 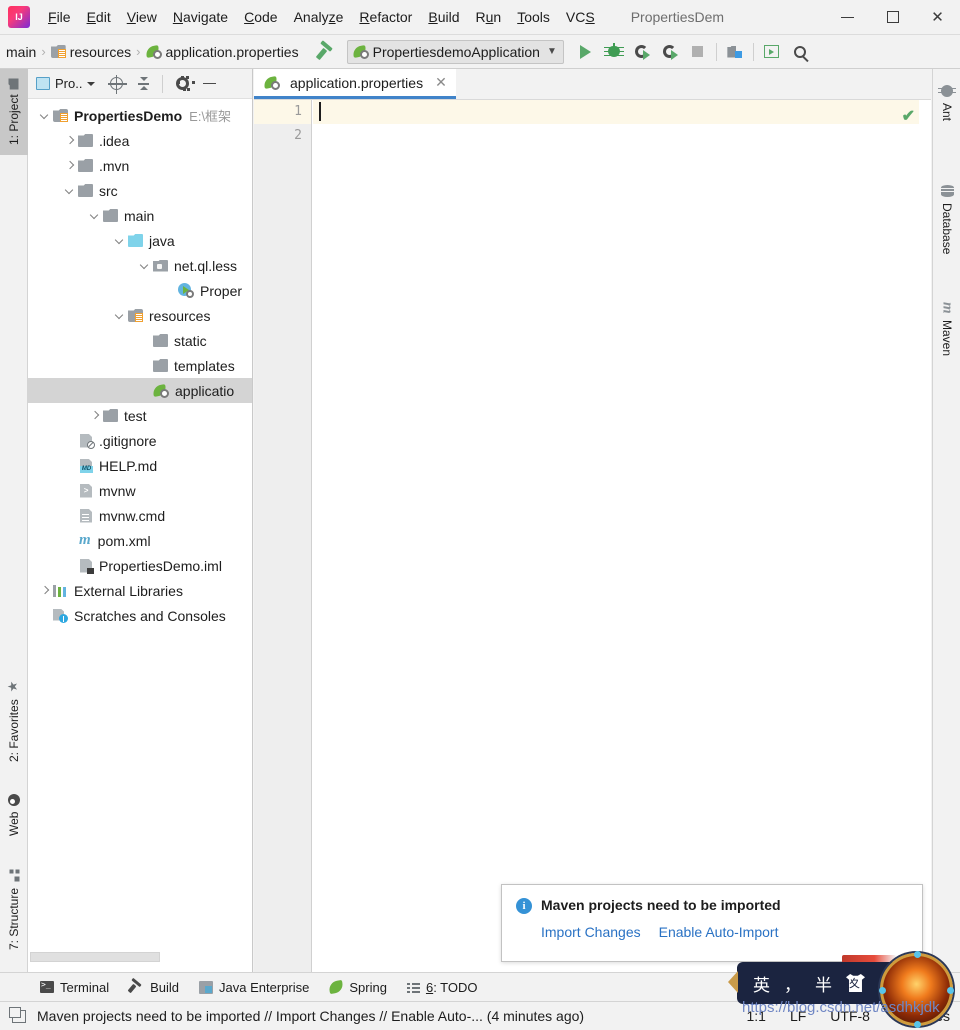 I want to click on bottom-item-spring: Spring, so click(x=357, y=987).